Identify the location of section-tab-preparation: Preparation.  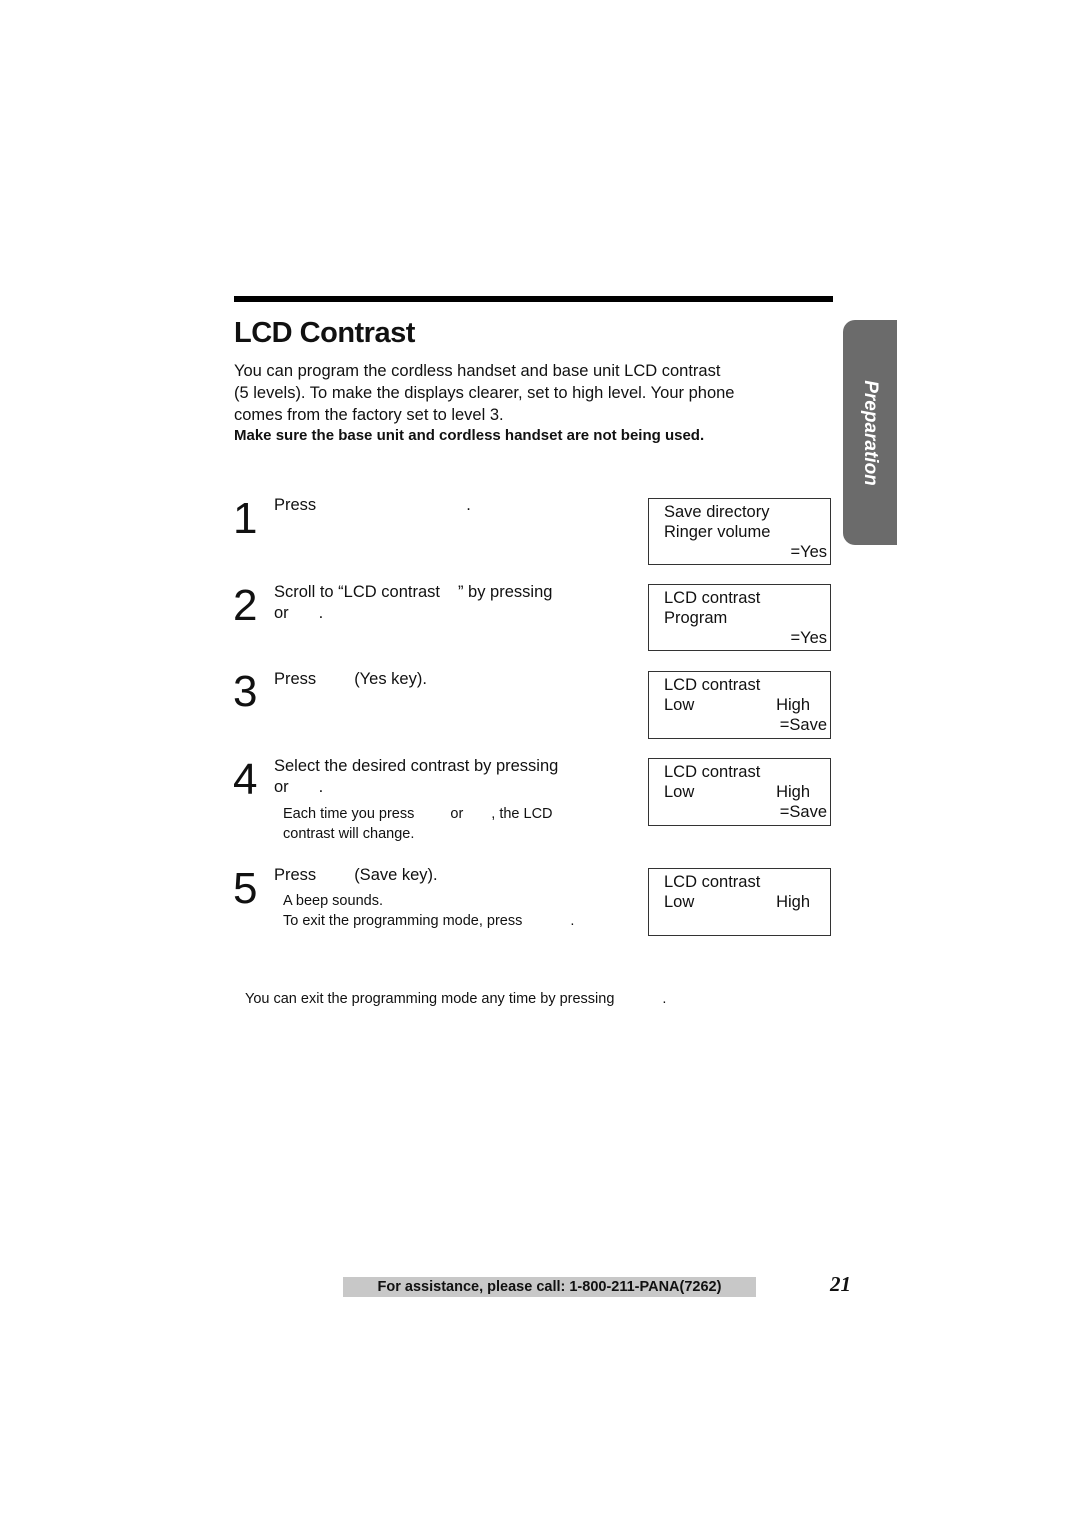
(870, 432).